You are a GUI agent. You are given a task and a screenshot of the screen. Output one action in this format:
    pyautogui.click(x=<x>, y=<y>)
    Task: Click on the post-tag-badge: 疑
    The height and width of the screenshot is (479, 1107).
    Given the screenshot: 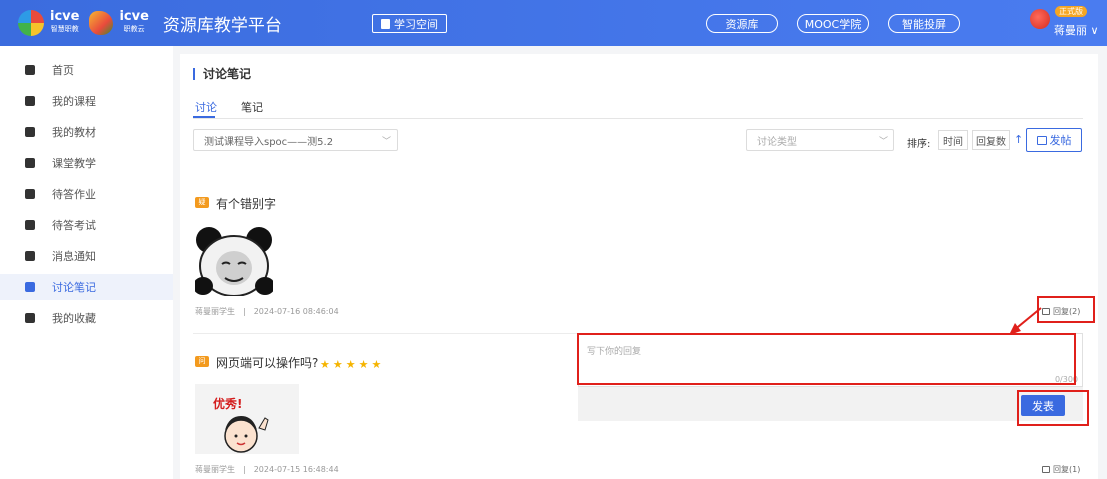 What is the action you would take?
    pyautogui.click(x=202, y=202)
    